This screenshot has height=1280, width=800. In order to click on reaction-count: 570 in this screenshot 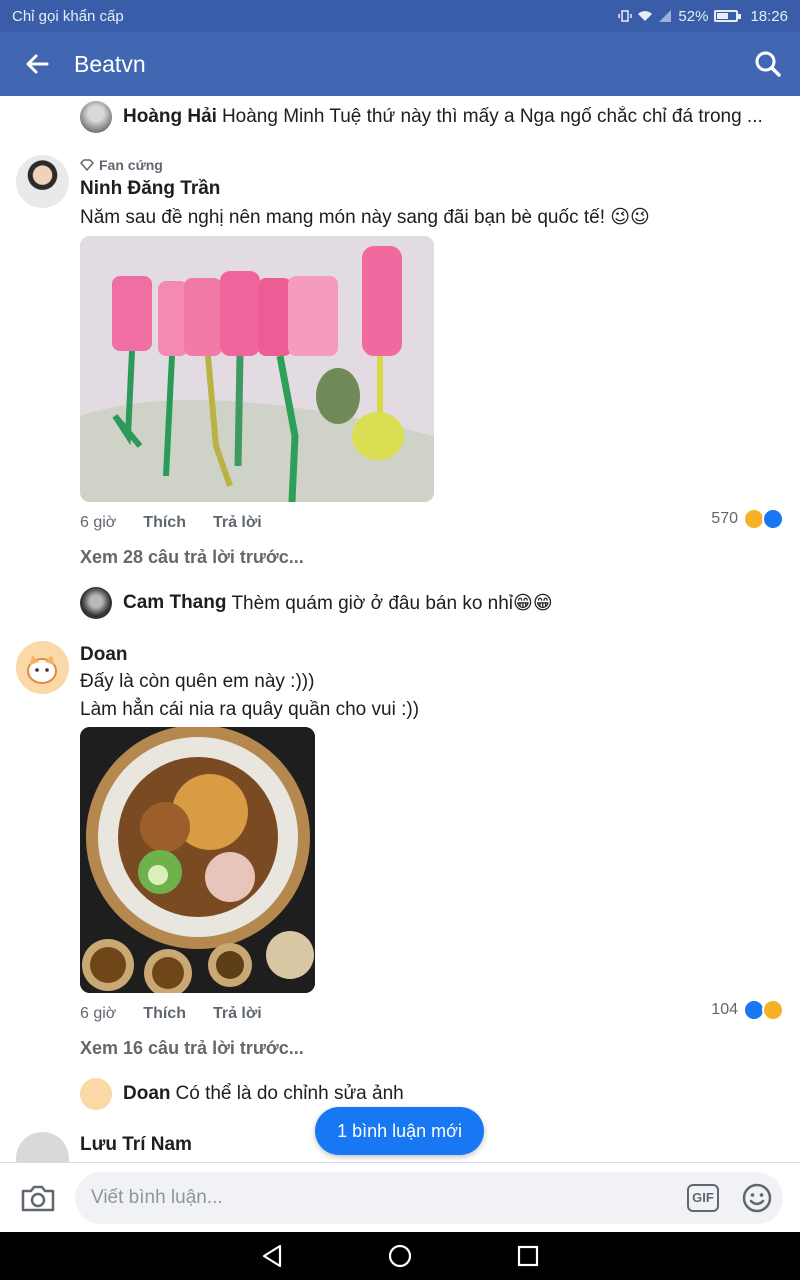, I will do `click(724, 518)`.